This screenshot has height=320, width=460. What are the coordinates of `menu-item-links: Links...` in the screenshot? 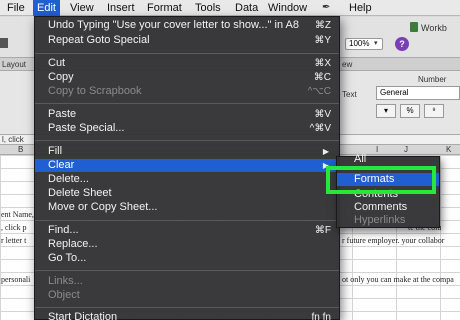 It's located at (187, 281).